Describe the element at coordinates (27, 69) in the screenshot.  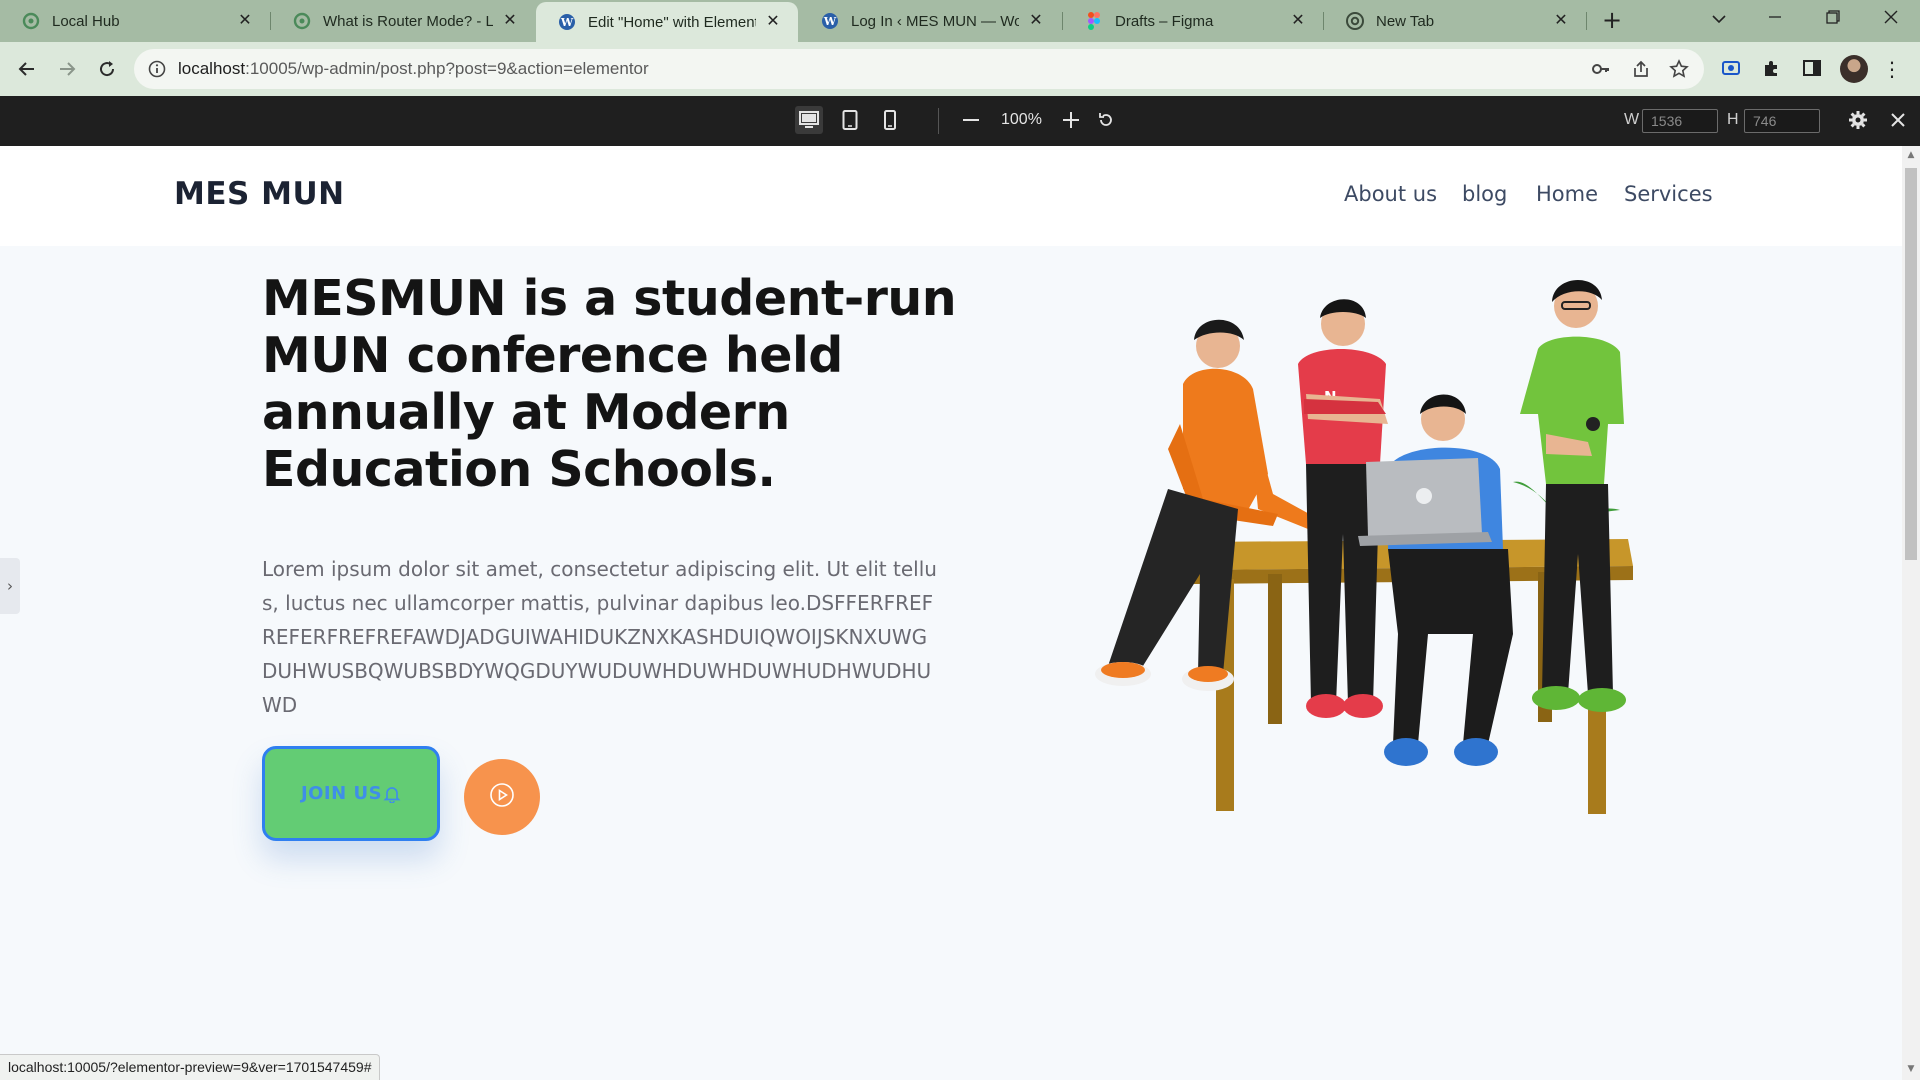
I see `back-arrow-icon` at that location.